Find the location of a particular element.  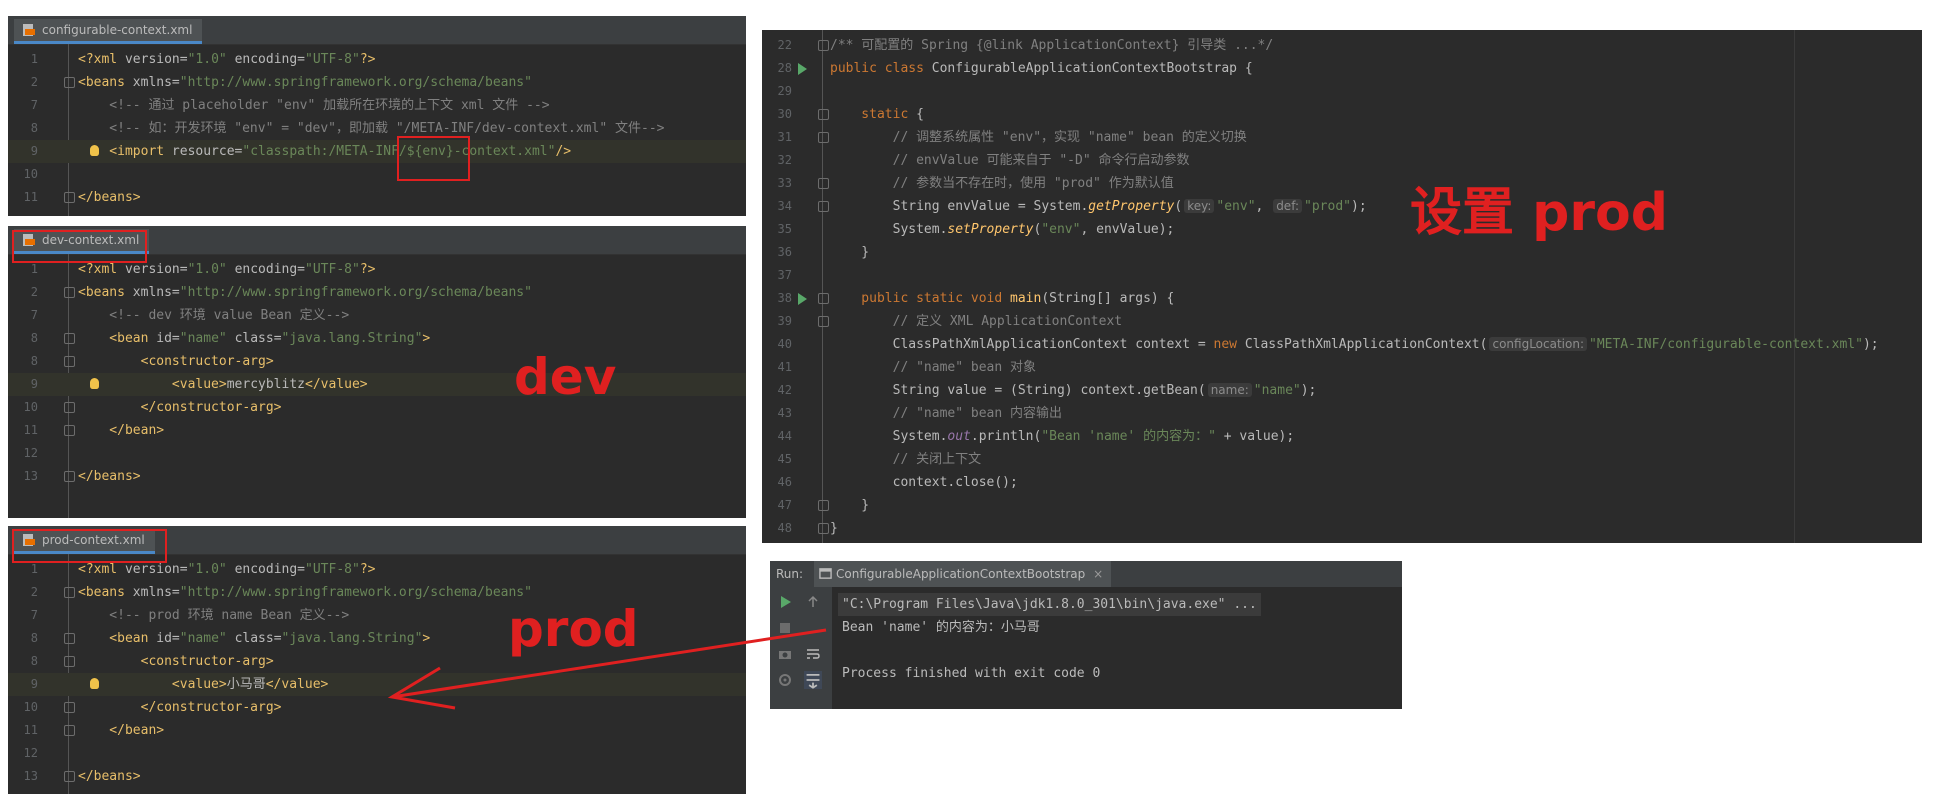

code-token: "java.lang.String" is located at coordinates (352, 638).